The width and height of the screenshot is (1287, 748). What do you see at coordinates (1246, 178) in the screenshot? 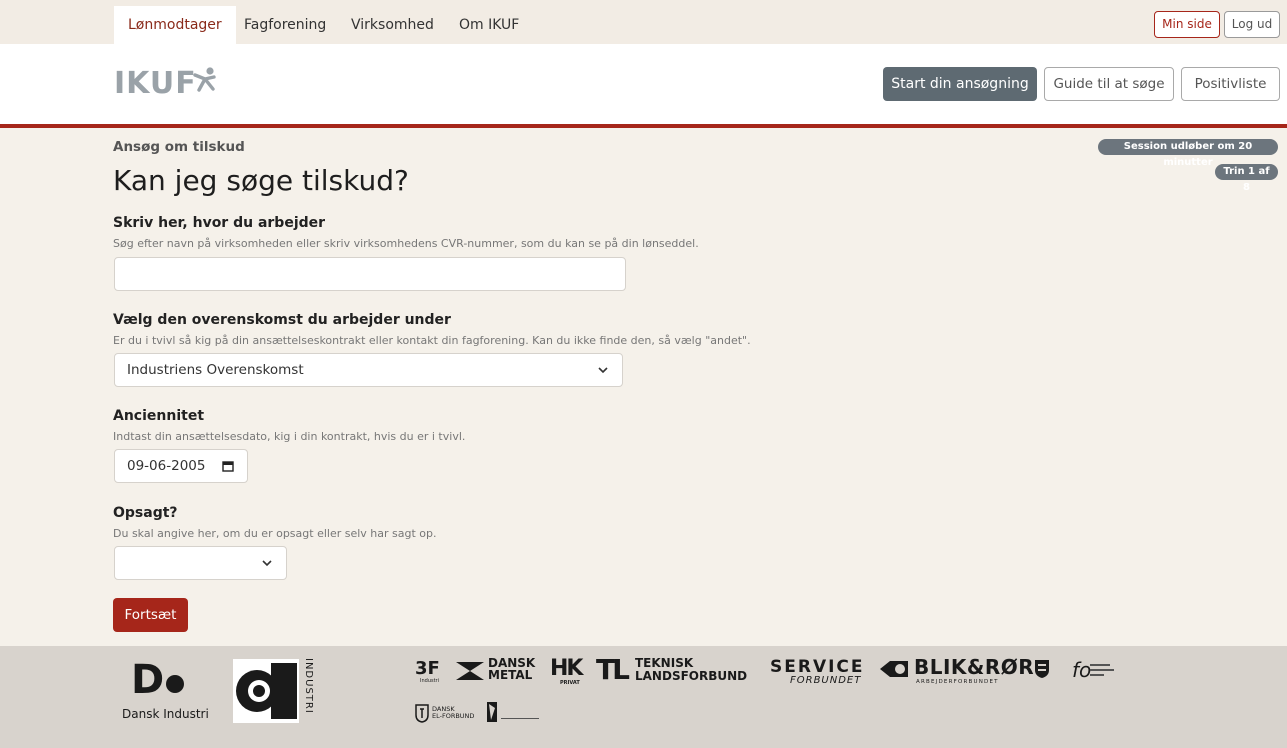
I see `step-badge: Trin 1 af 8` at bounding box center [1246, 178].